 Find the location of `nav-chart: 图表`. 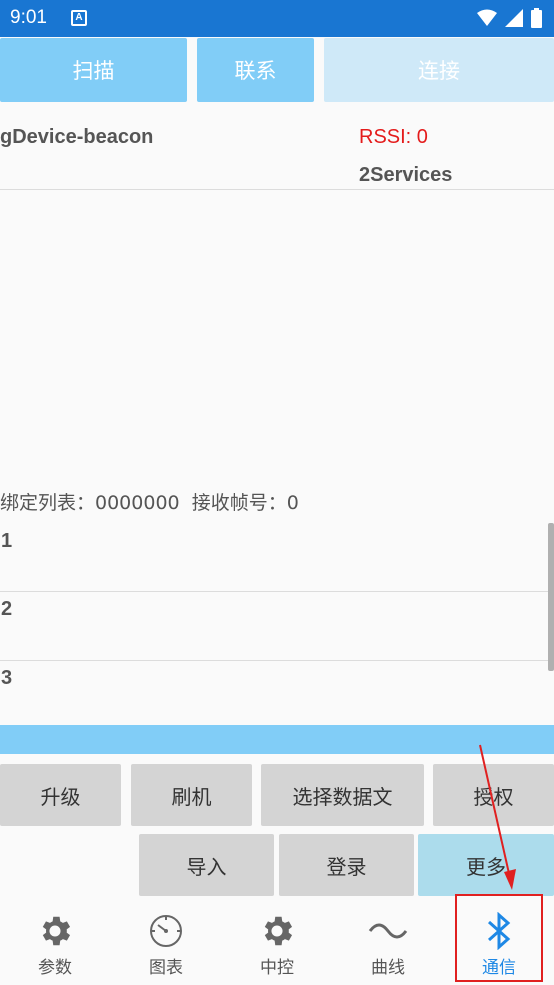

nav-chart: 图表 is located at coordinates (166, 944).